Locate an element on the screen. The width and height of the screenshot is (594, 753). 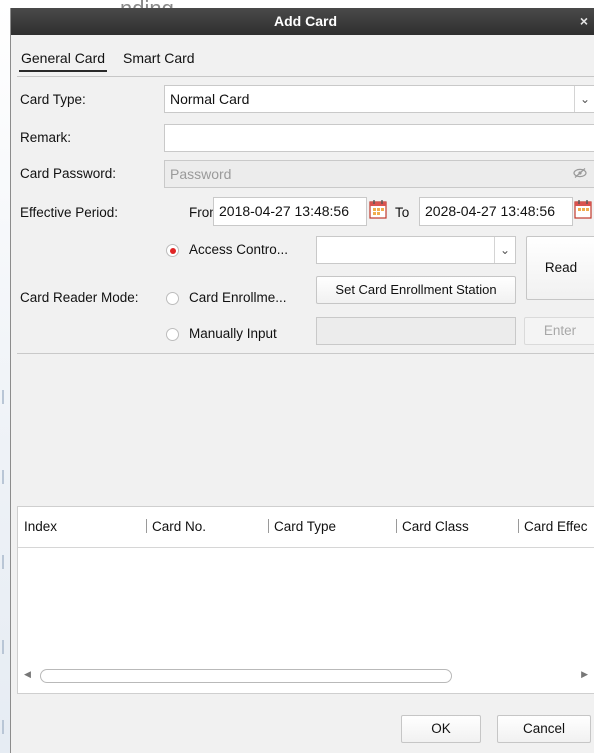
card-password-label: Card Password: is located at coordinates (68, 173).